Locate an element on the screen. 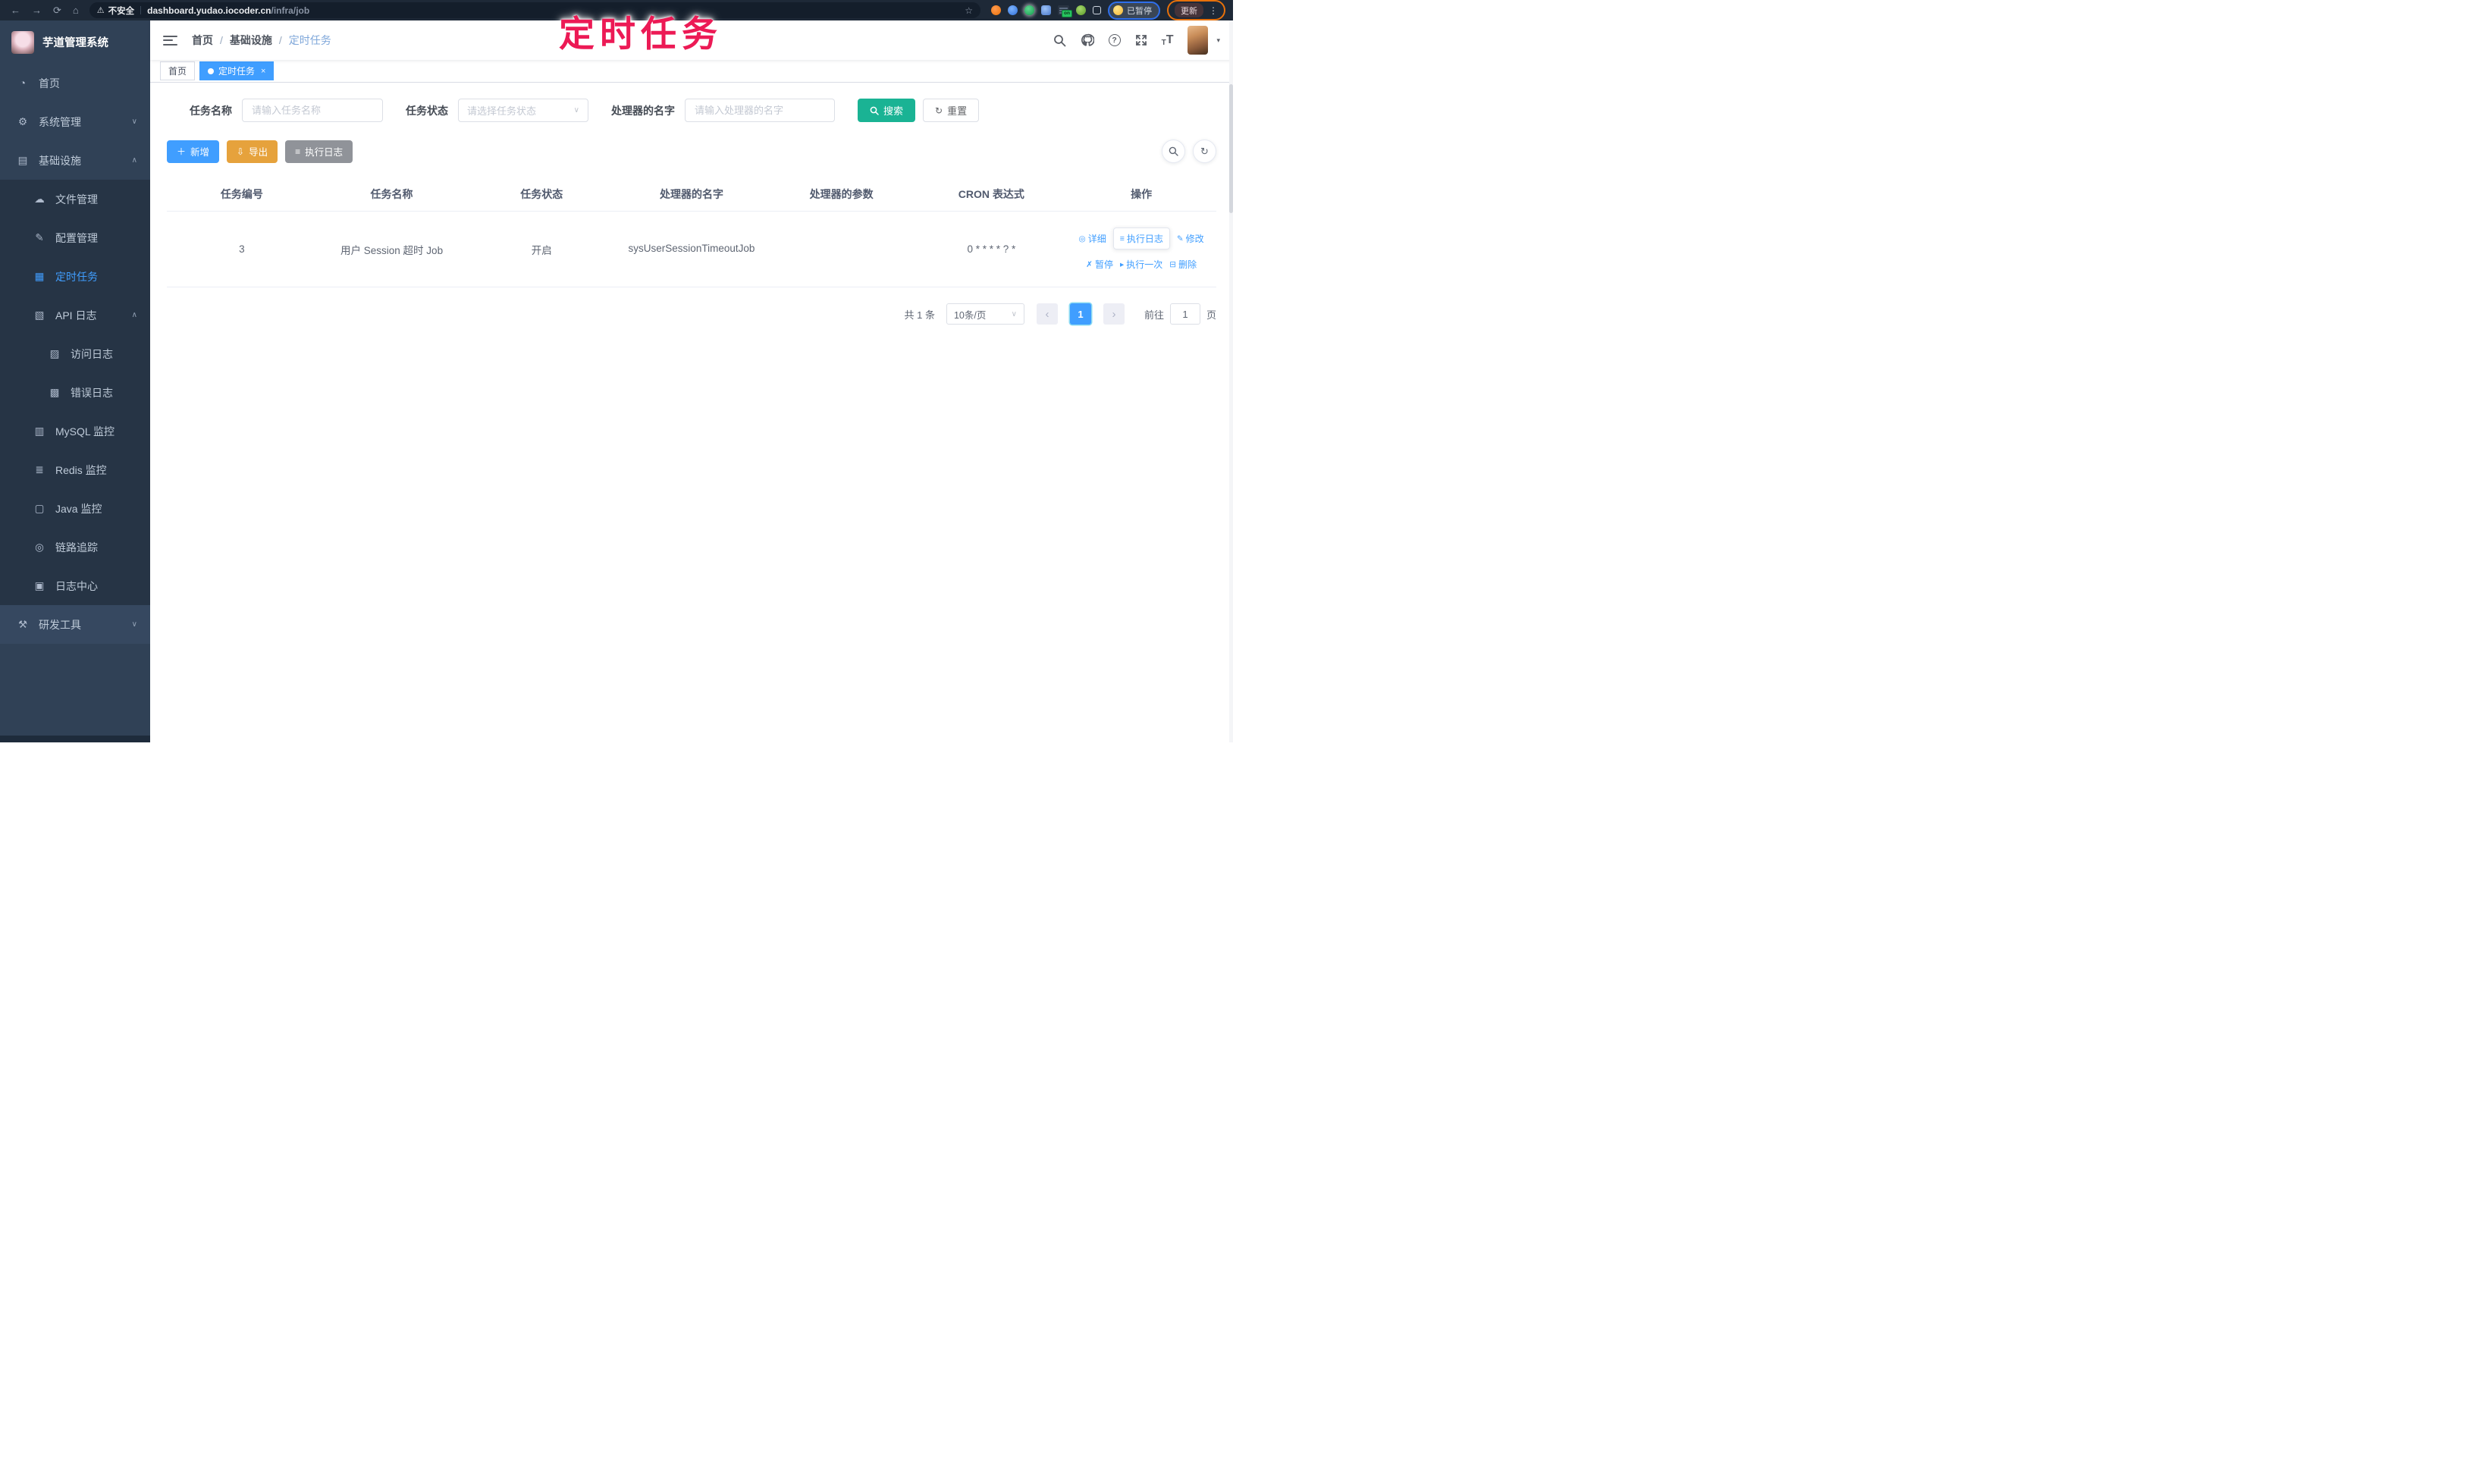  browser-menu-icon: ⋮ is located at coordinates (1213, 11).